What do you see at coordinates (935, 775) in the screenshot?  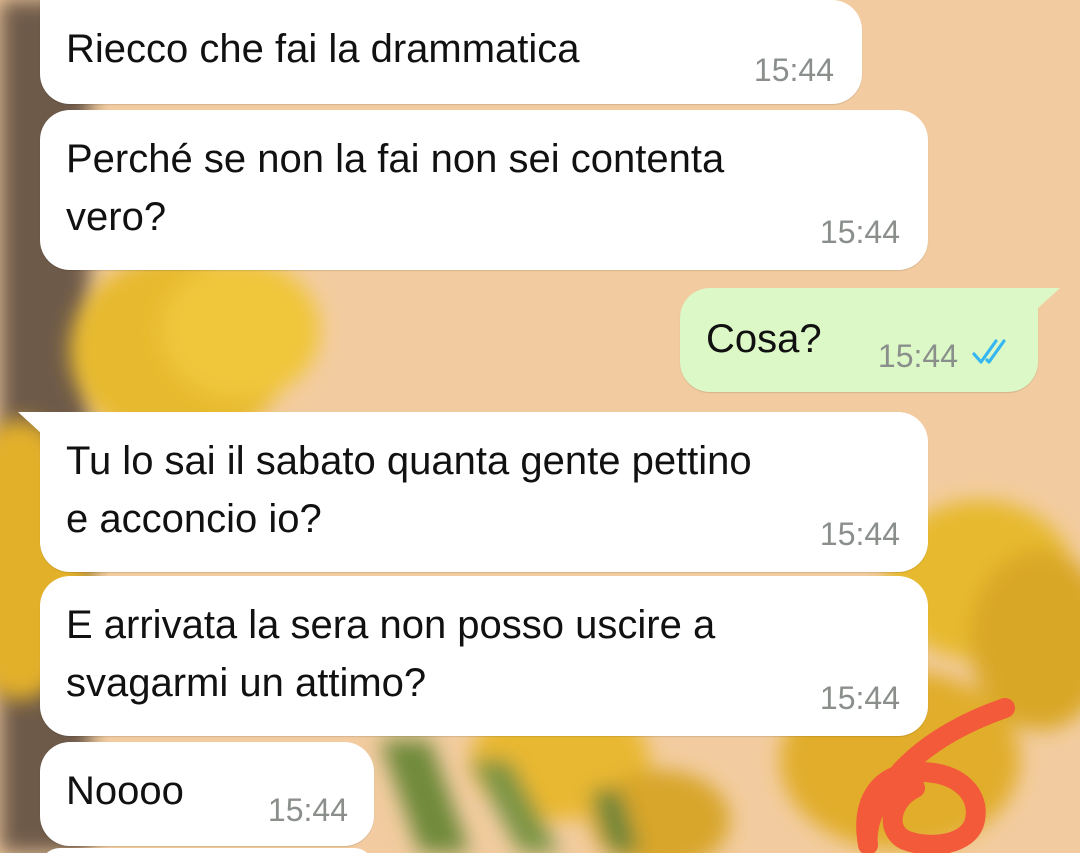 I see `hand-drawn-annotation` at bounding box center [935, 775].